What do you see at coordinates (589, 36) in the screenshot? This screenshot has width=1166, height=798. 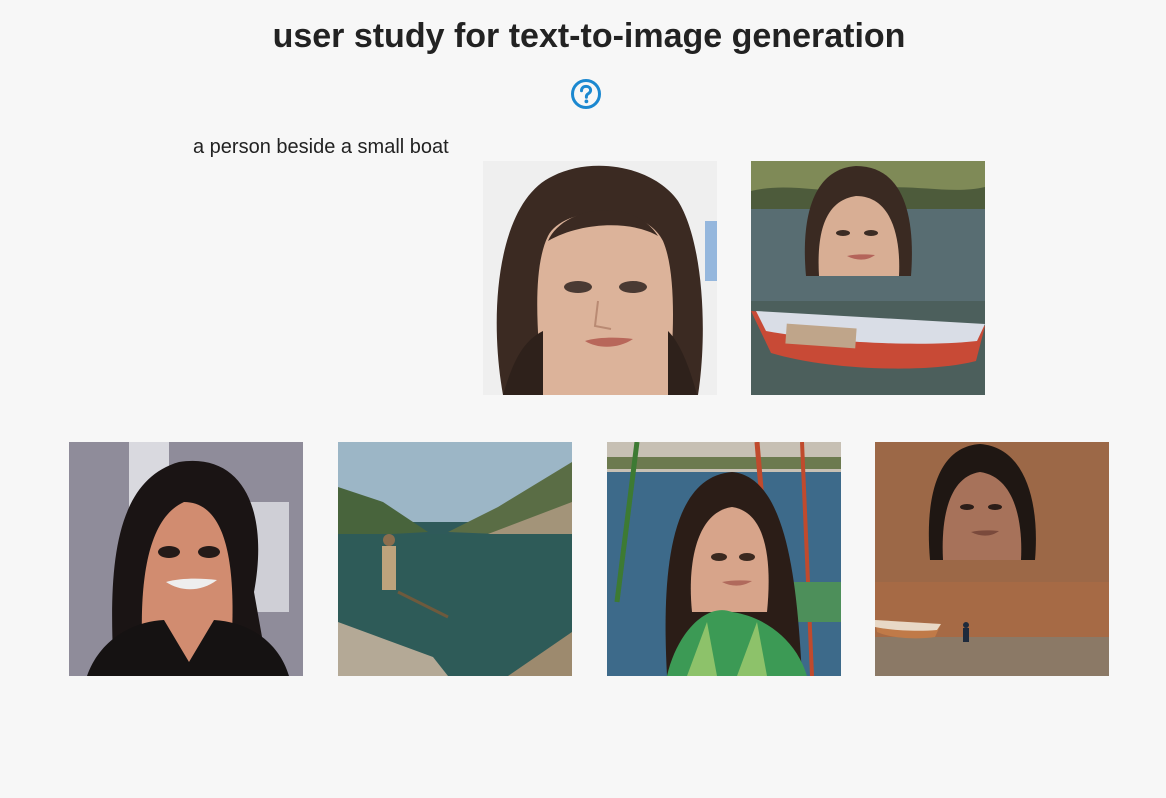 I see `page-title: user study for text-to-image generation` at bounding box center [589, 36].